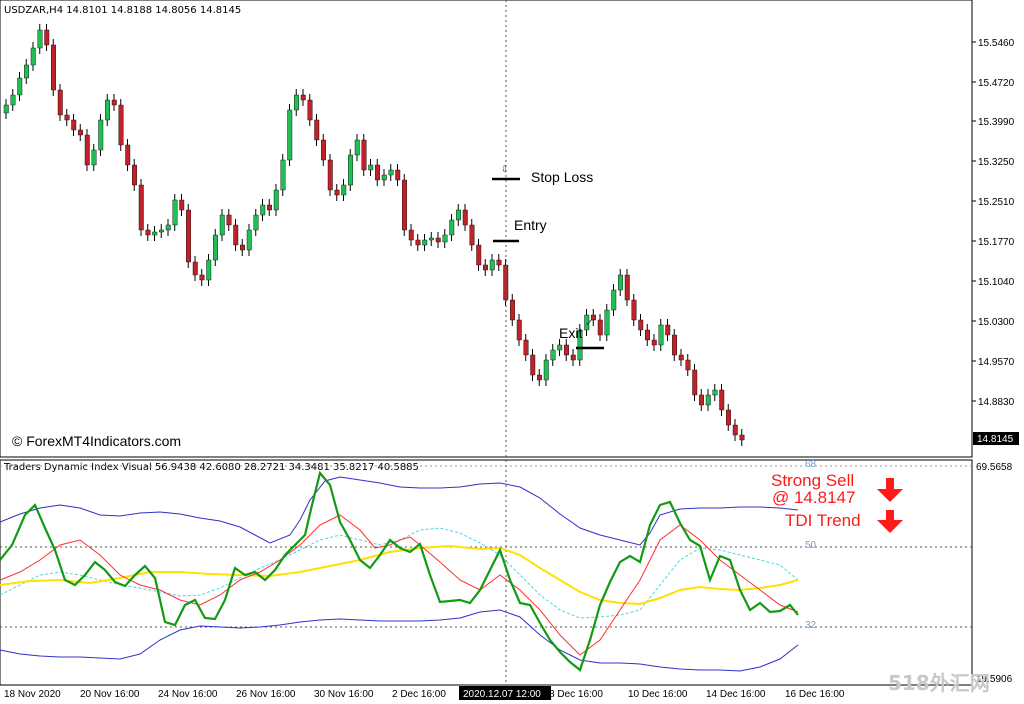  What do you see at coordinates (823, 520) in the screenshot?
I see `signal-line3: TDI Trend` at bounding box center [823, 520].